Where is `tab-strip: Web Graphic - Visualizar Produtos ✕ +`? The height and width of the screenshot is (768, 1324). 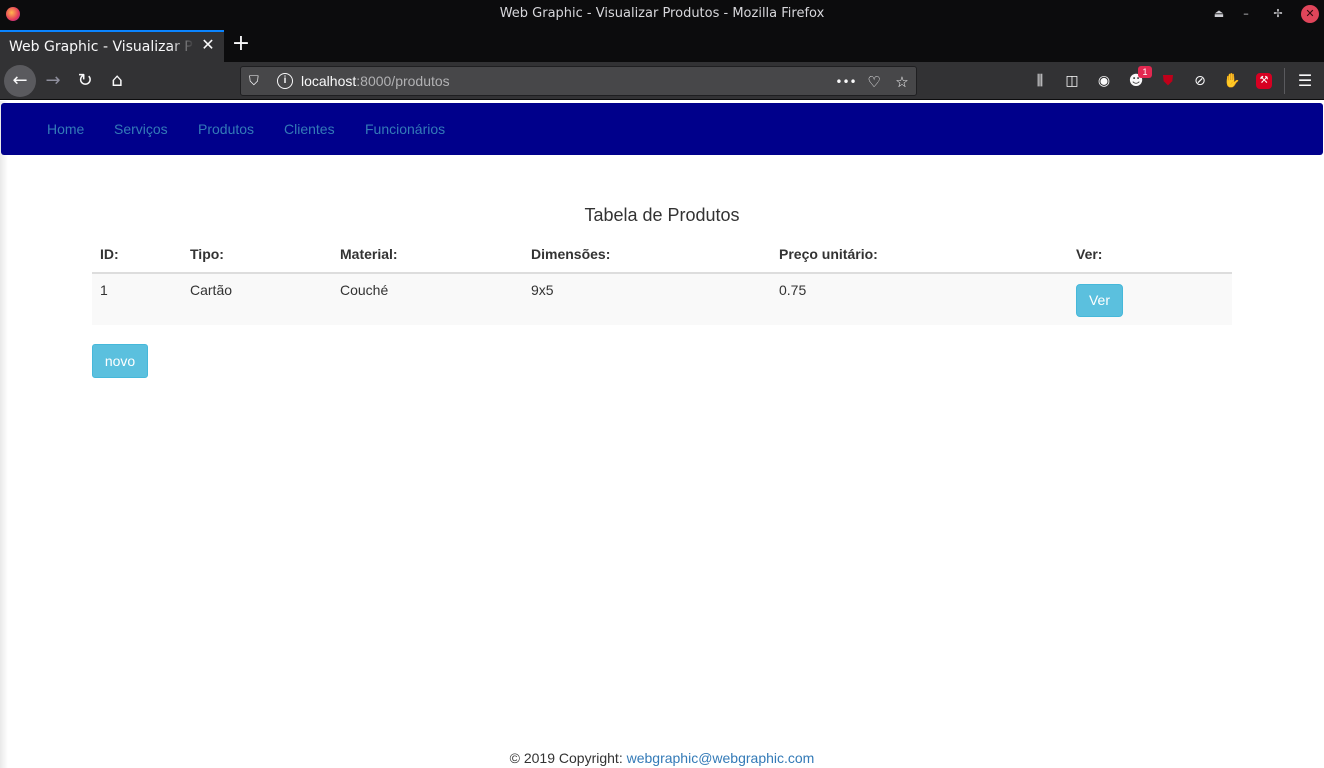
tab-strip: Web Graphic - Visualizar Produtos ✕ + is located at coordinates (662, 45).